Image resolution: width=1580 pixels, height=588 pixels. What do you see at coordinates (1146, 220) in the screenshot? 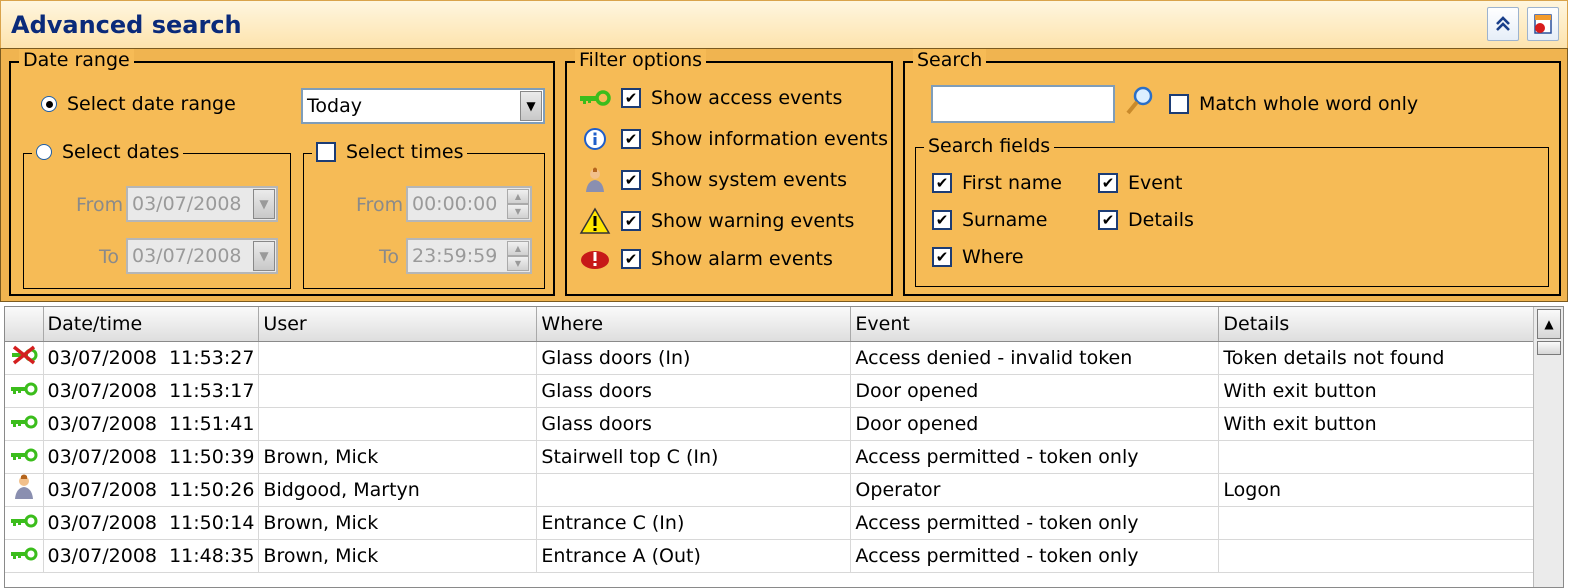
I see `field-details-checkbox: ✔ Details` at bounding box center [1146, 220].